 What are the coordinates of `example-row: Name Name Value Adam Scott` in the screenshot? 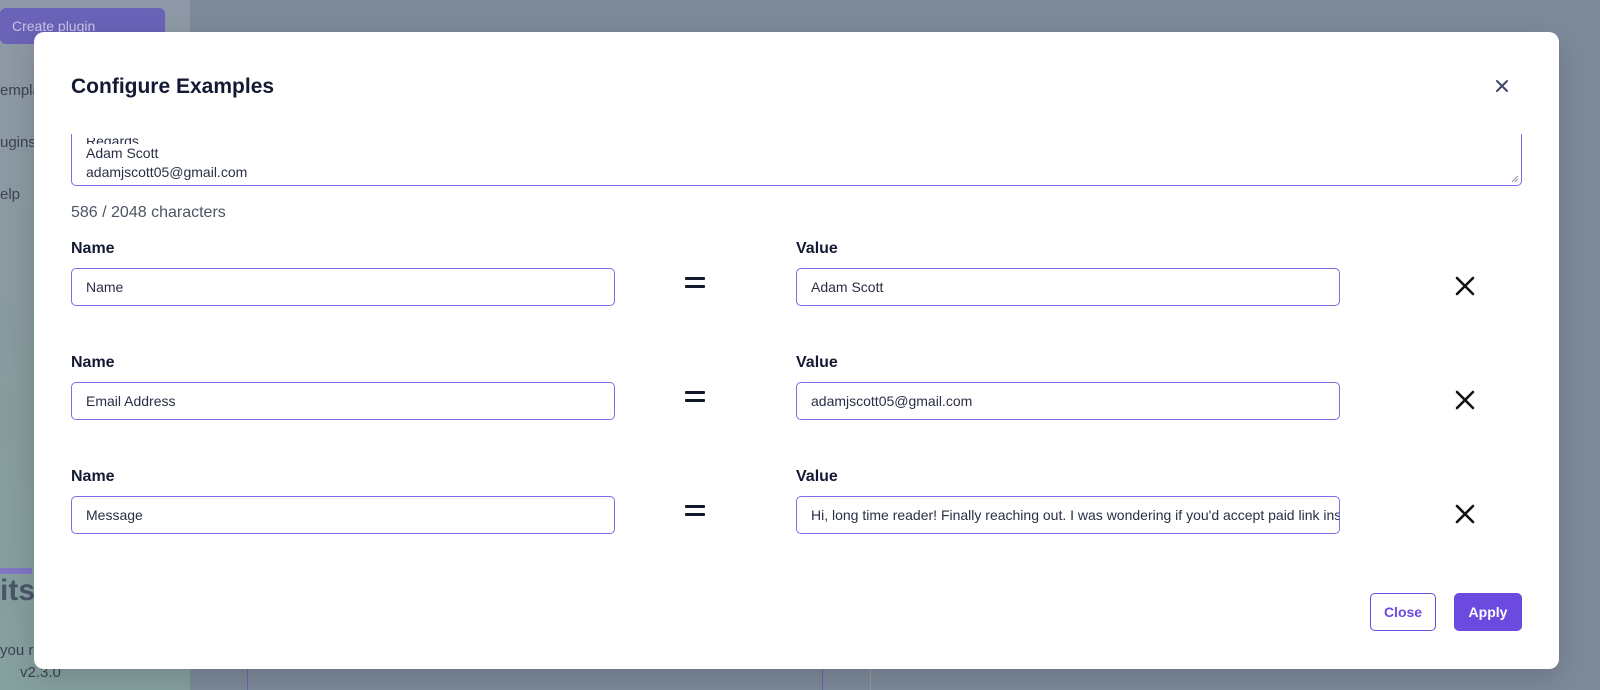 It's located at (796, 280).